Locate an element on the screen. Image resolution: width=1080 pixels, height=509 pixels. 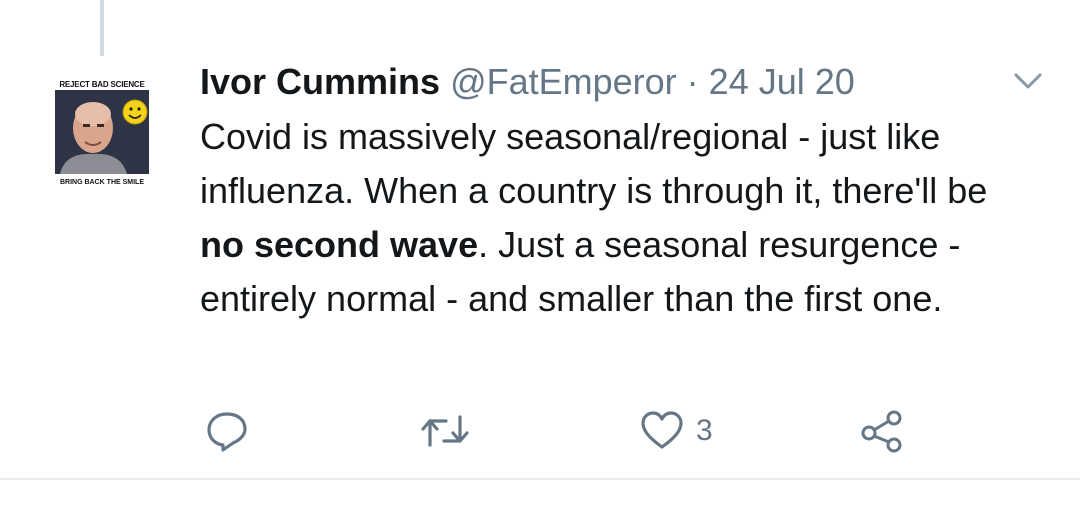
avatar: REJECT BAD SCIENCE BRING BACK THE SMILE is located at coordinates (102, 131).